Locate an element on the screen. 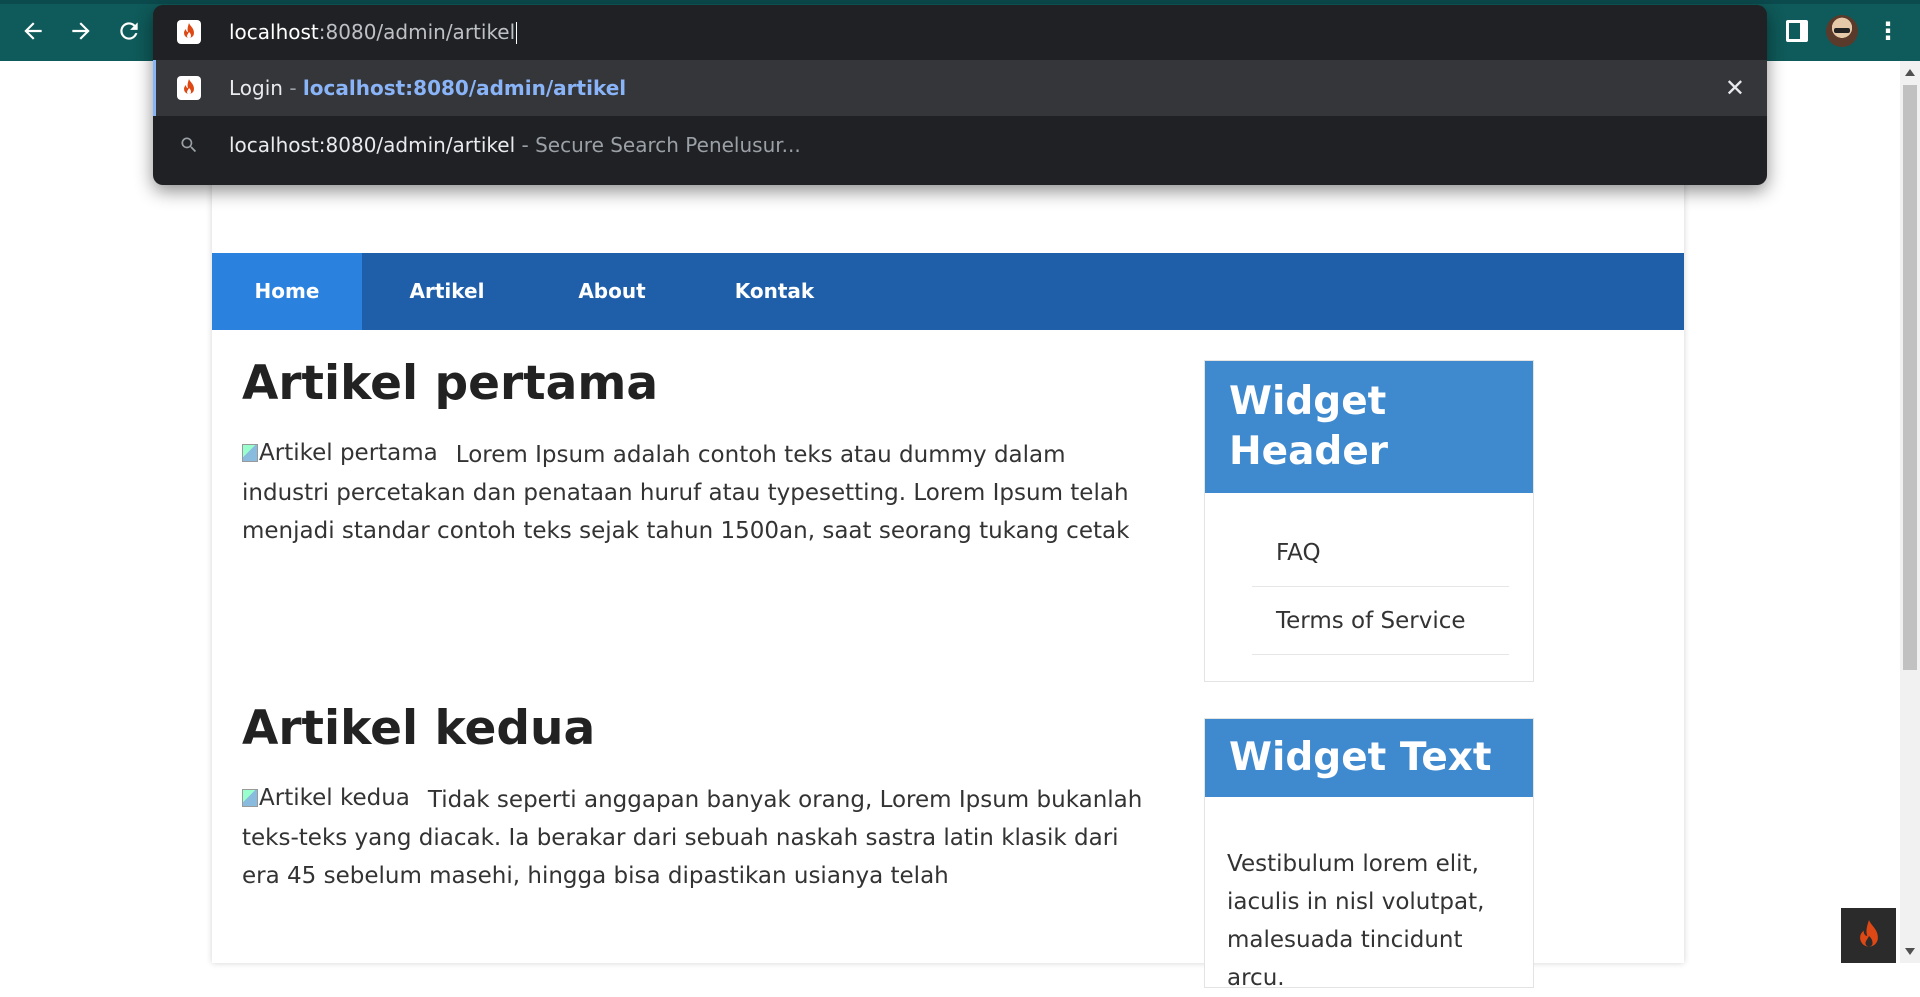 The height and width of the screenshot is (997, 1920). reload-button is located at coordinates (129, 31).